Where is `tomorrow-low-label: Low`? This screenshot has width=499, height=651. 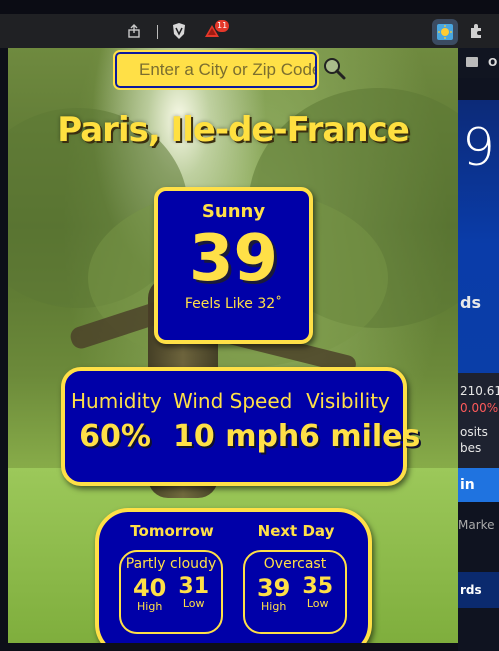
tomorrow-low-label: Low is located at coordinates (193, 603).